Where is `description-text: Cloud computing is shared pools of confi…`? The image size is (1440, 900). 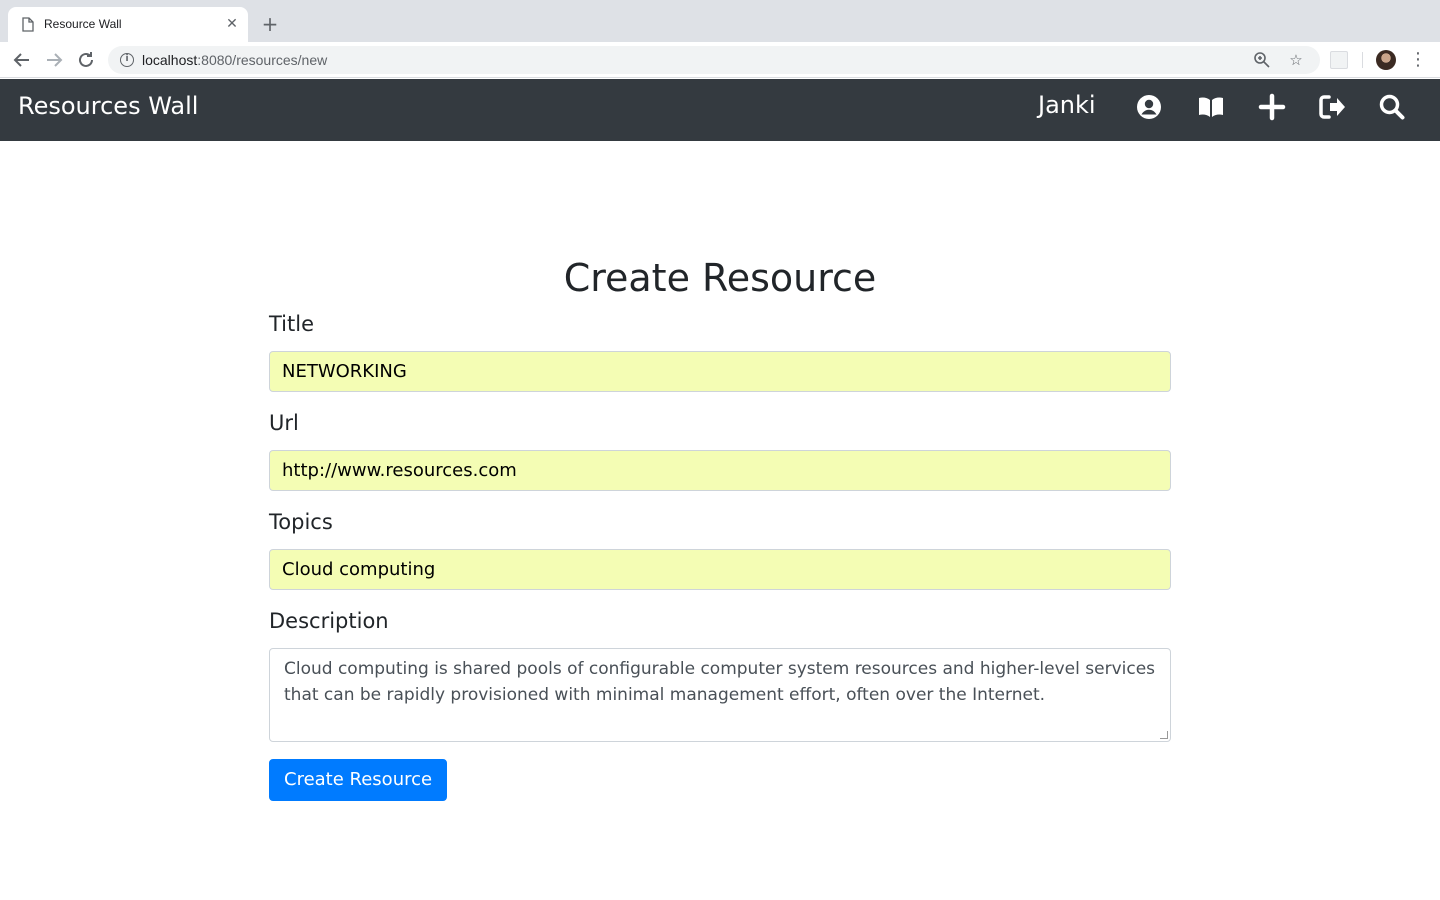 description-text: Cloud computing is shared pools of confi… is located at coordinates (720, 682).